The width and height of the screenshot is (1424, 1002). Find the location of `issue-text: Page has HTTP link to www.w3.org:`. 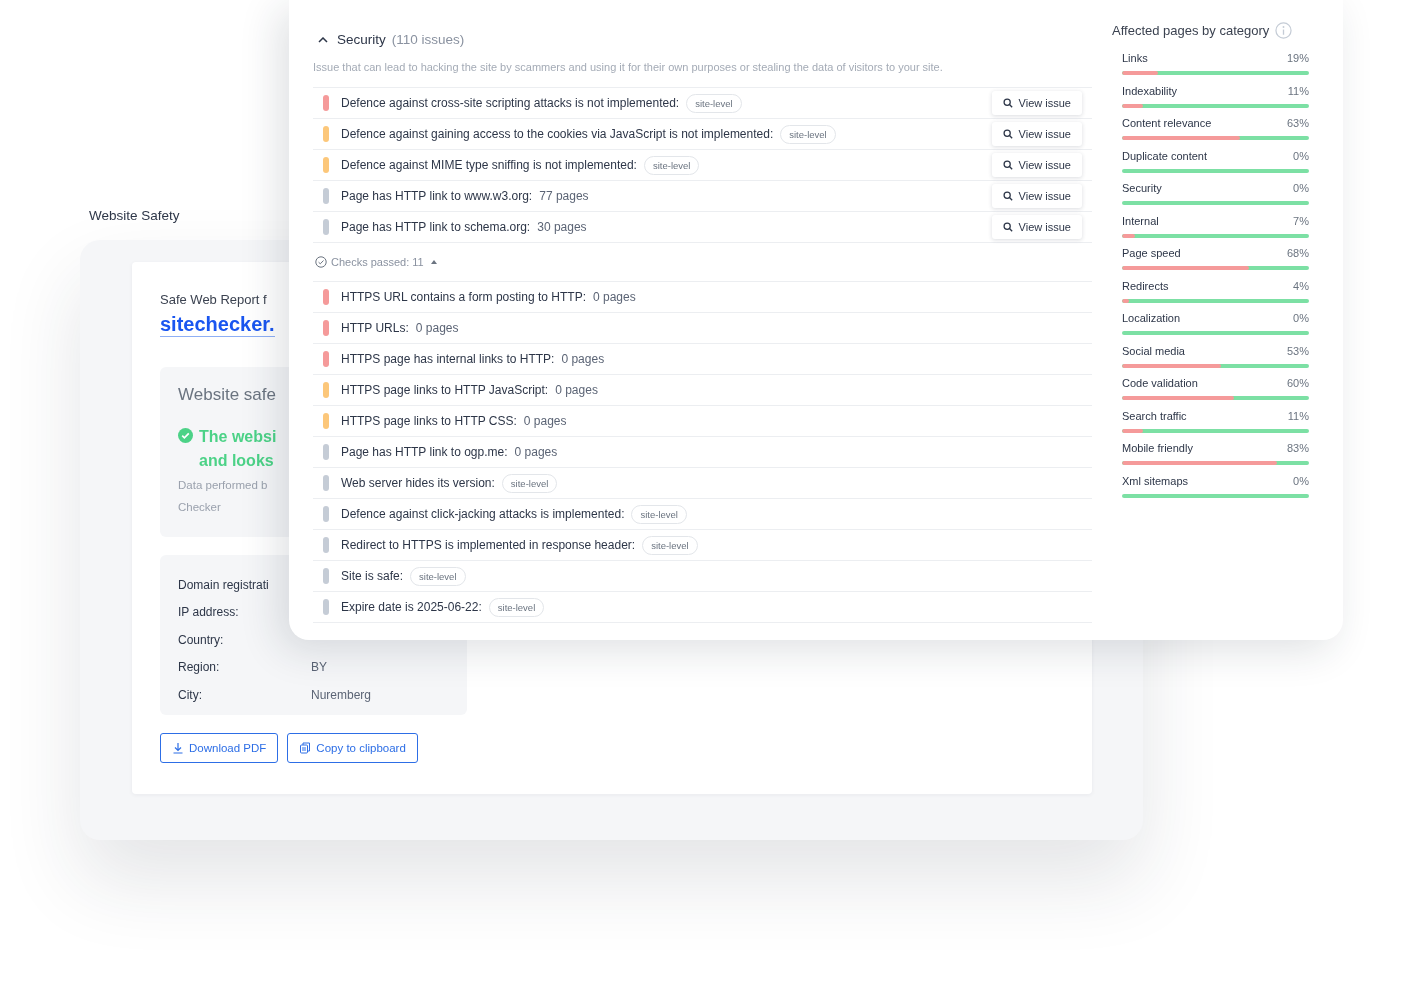

issue-text: Page has HTTP link to www.w3.org: is located at coordinates (437, 196).